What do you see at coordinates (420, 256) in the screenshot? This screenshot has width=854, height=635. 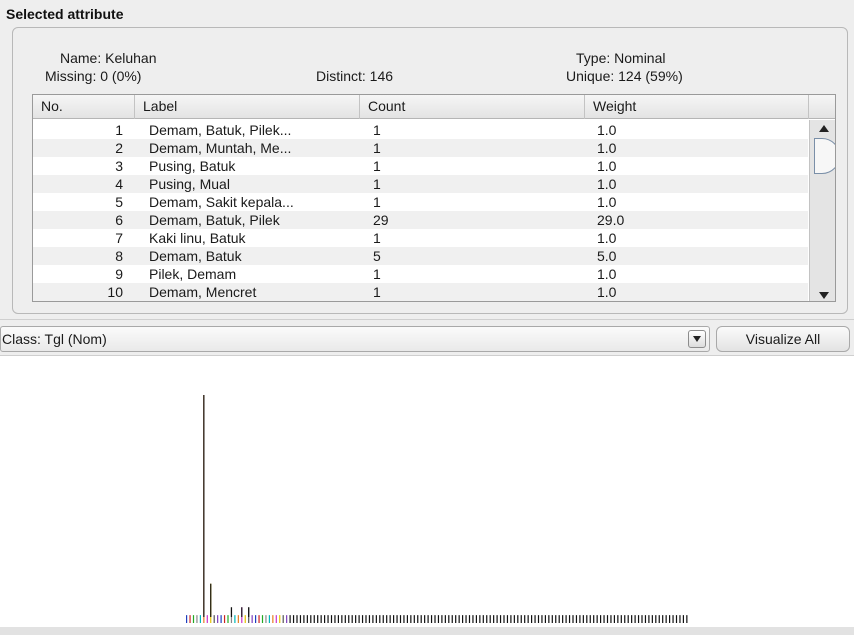 I see `table-row: 8 Demam, Batuk 5 5.0` at bounding box center [420, 256].